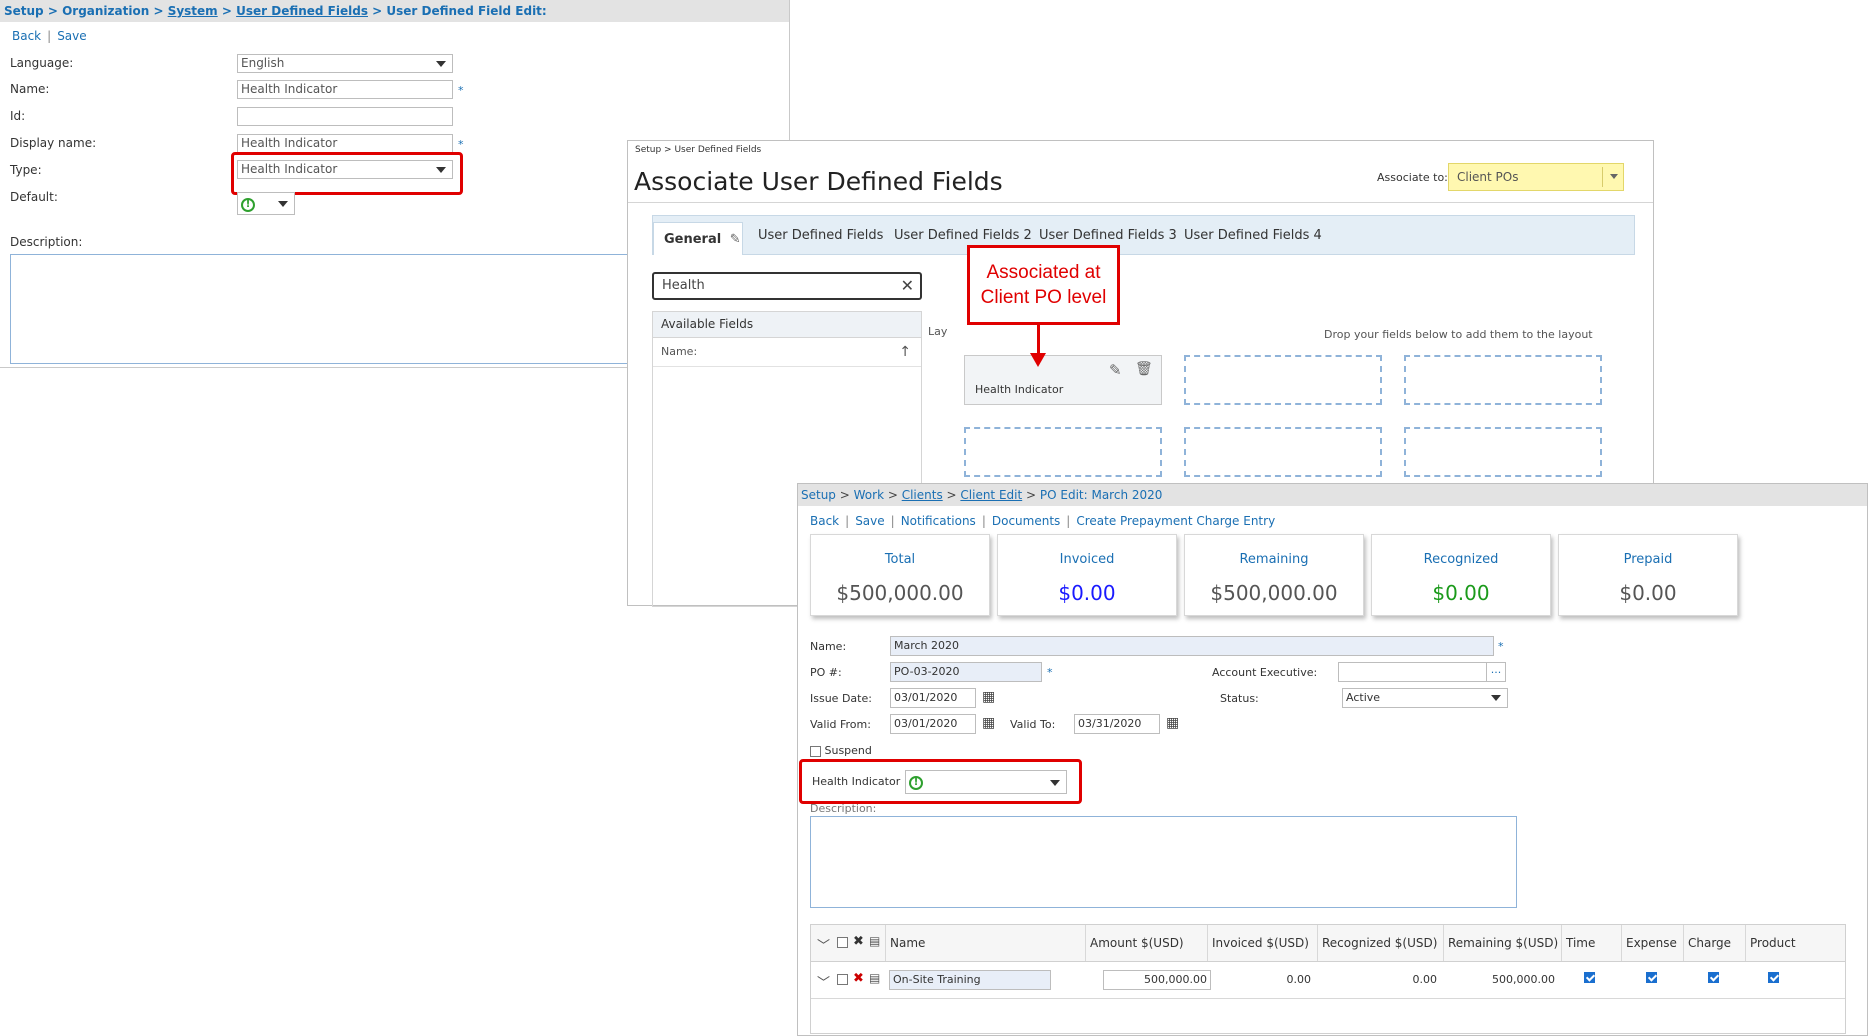 The height and width of the screenshot is (1036, 1868). I want to click on name-label: Name:, so click(30, 89).